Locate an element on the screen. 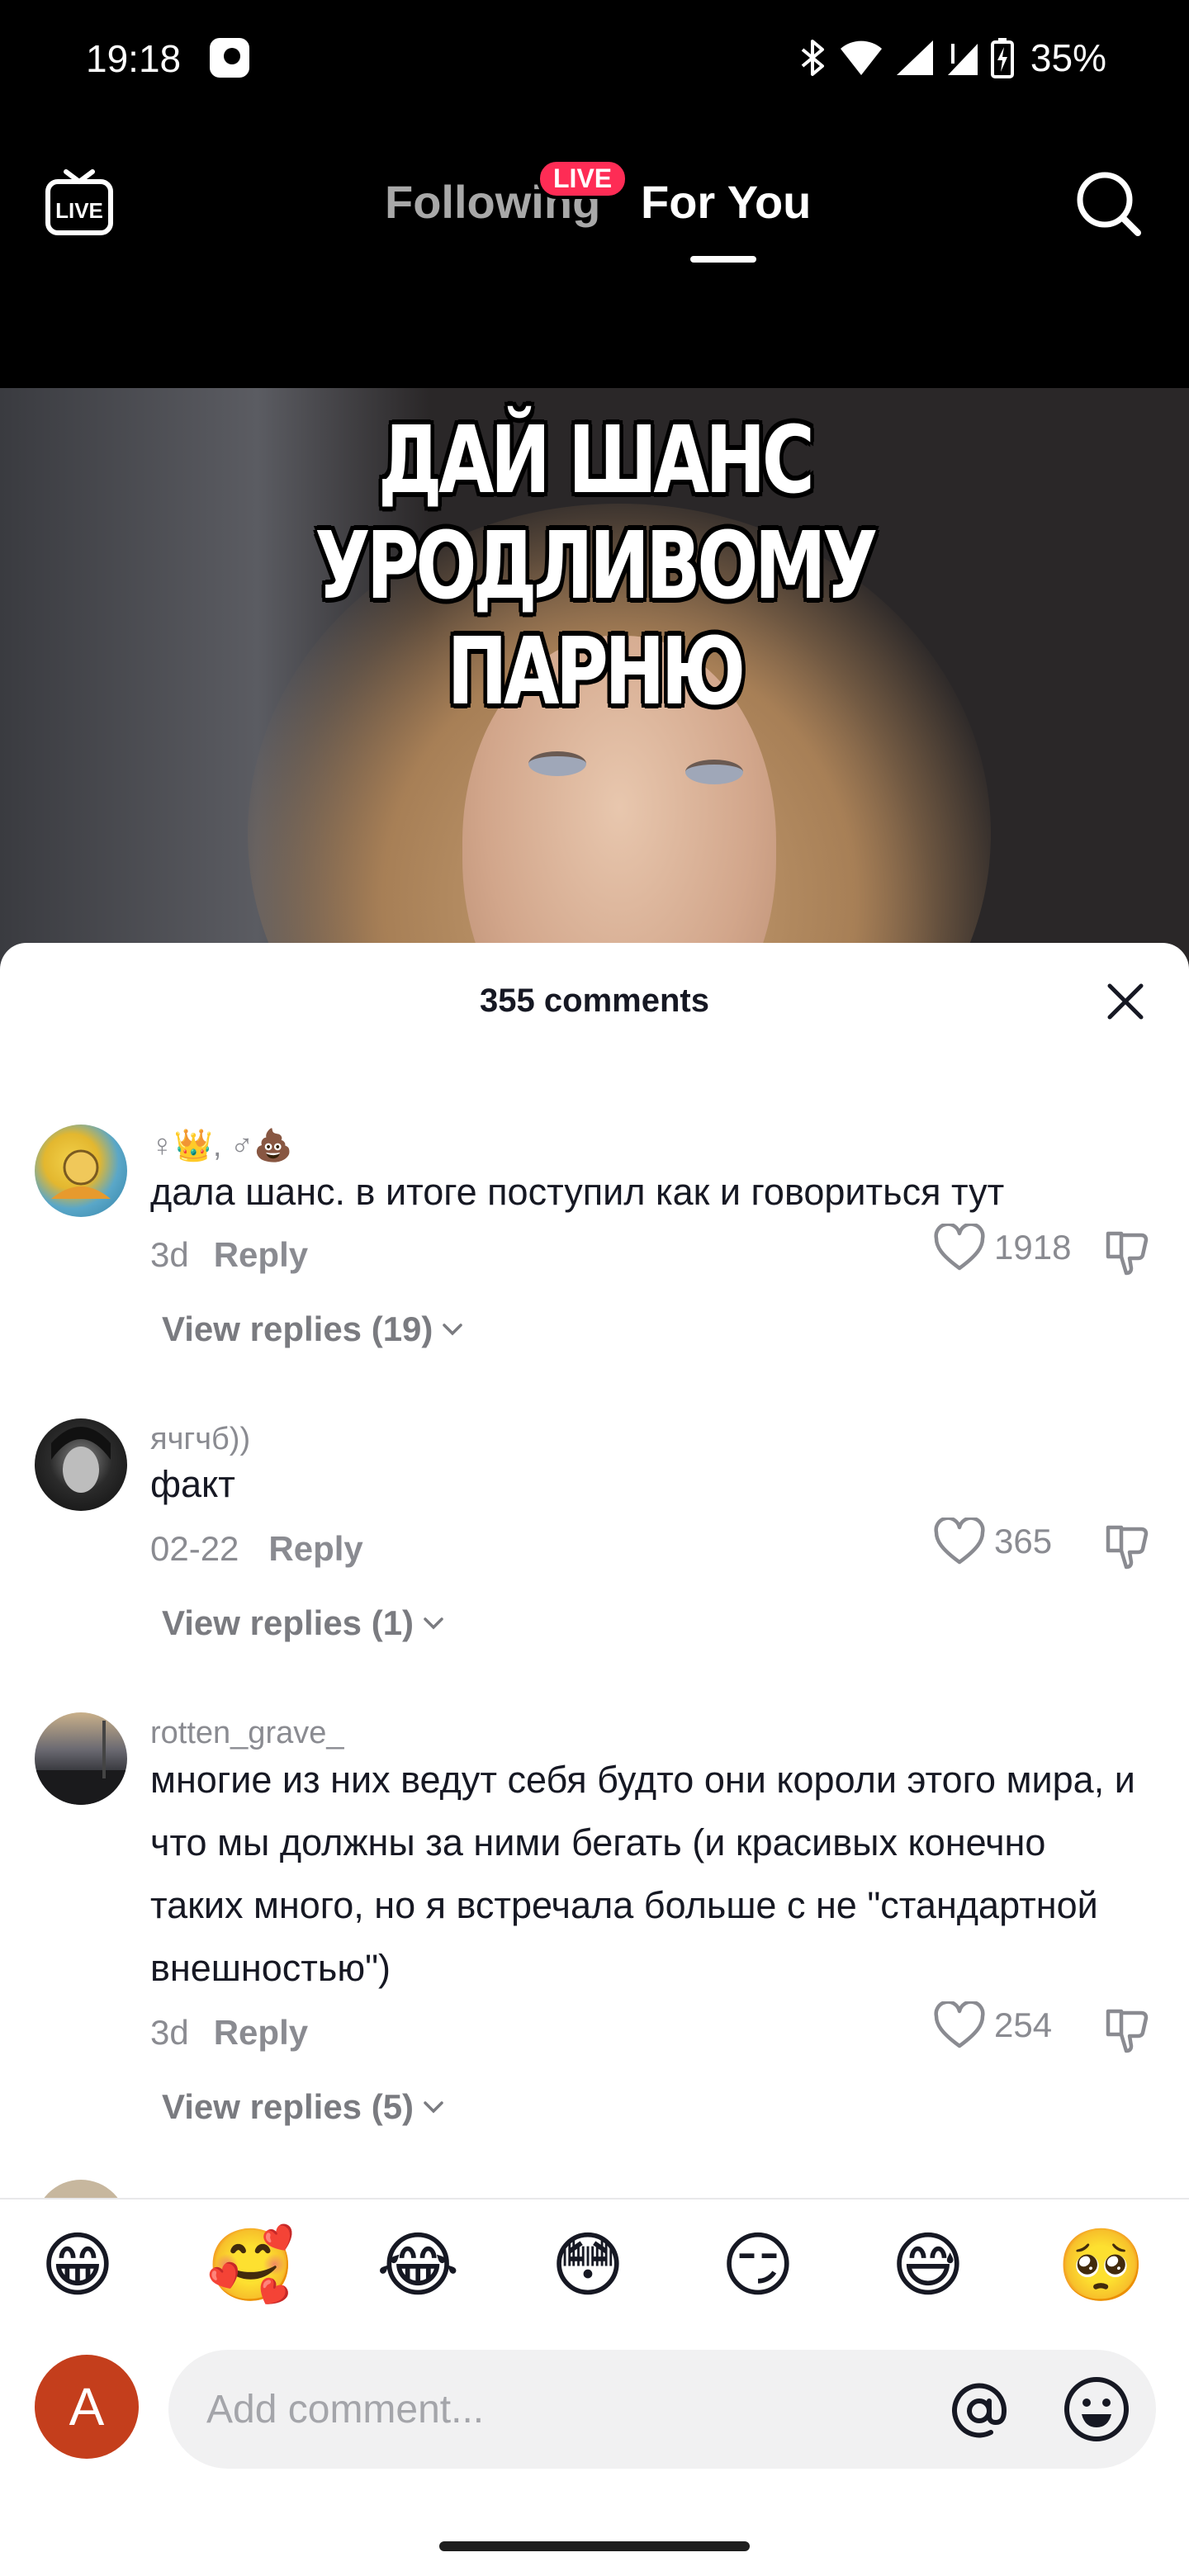 This screenshot has height=2576, width=1189. like-button: 1918 is located at coordinates (1002, 1247).